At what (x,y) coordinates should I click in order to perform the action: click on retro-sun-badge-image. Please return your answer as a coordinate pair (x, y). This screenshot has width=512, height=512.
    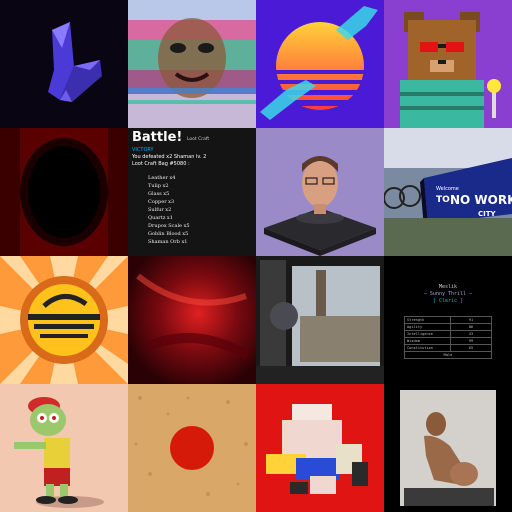
    Looking at the image, I should click on (64, 320).